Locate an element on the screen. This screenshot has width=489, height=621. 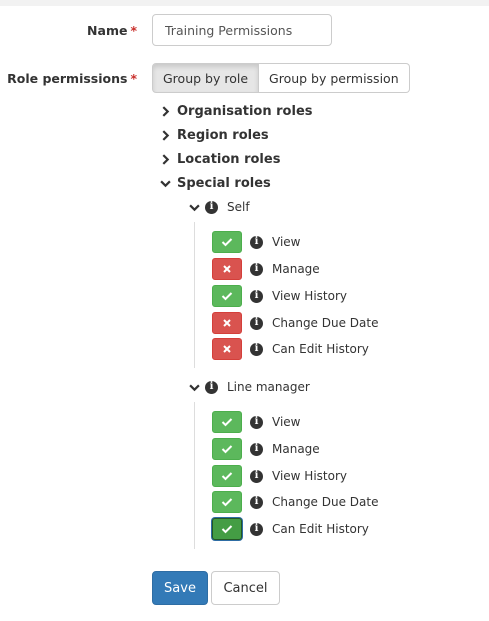
name-label: Name * is located at coordinates (112, 30).